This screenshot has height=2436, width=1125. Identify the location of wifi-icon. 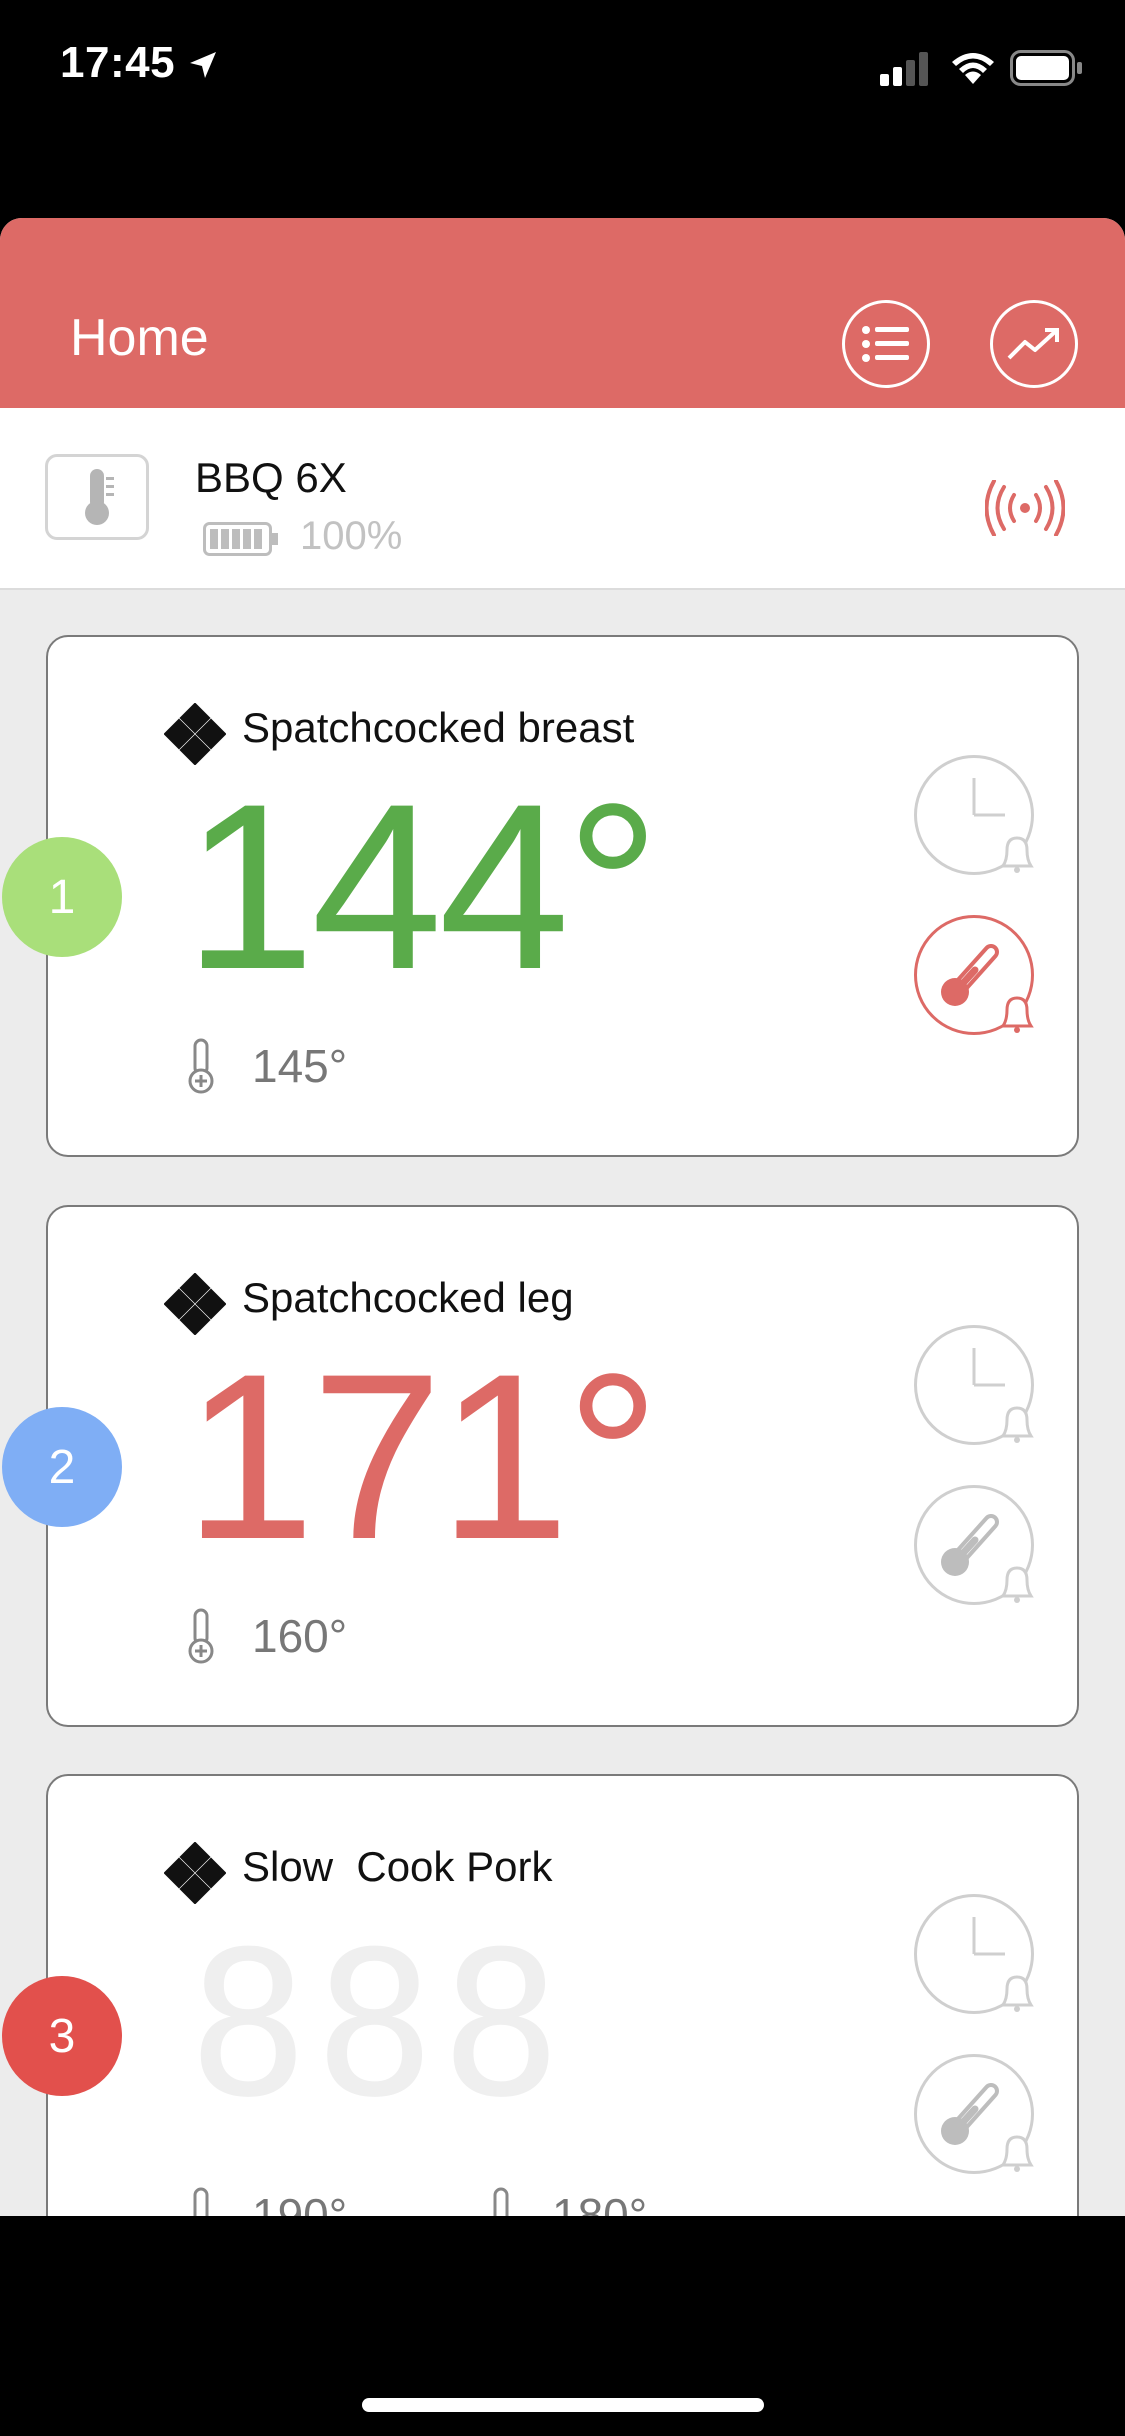
(973, 68).